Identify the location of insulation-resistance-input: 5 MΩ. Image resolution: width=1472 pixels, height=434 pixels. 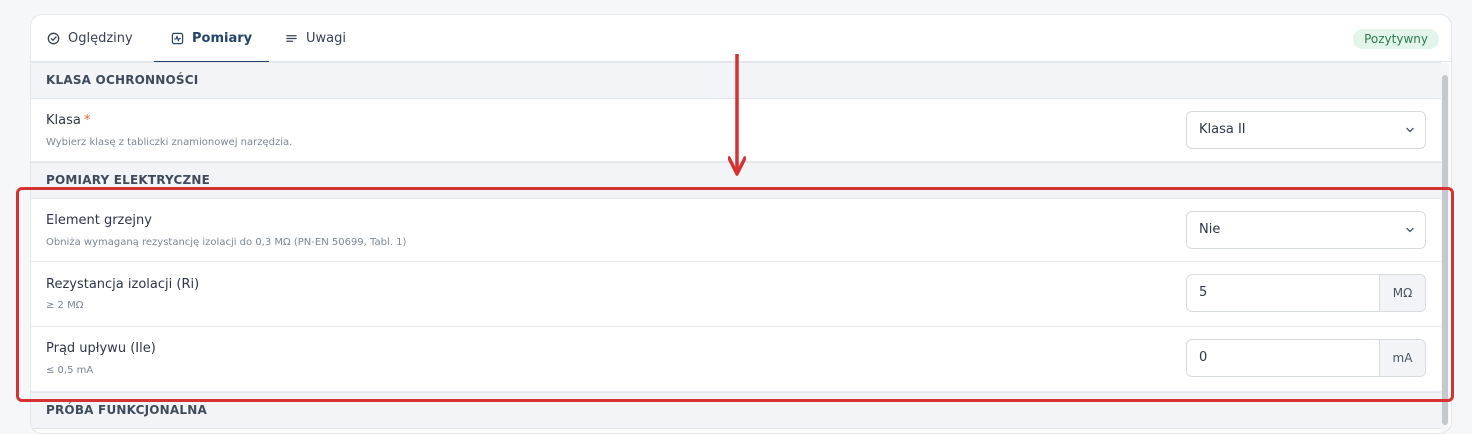
(1306, 293).